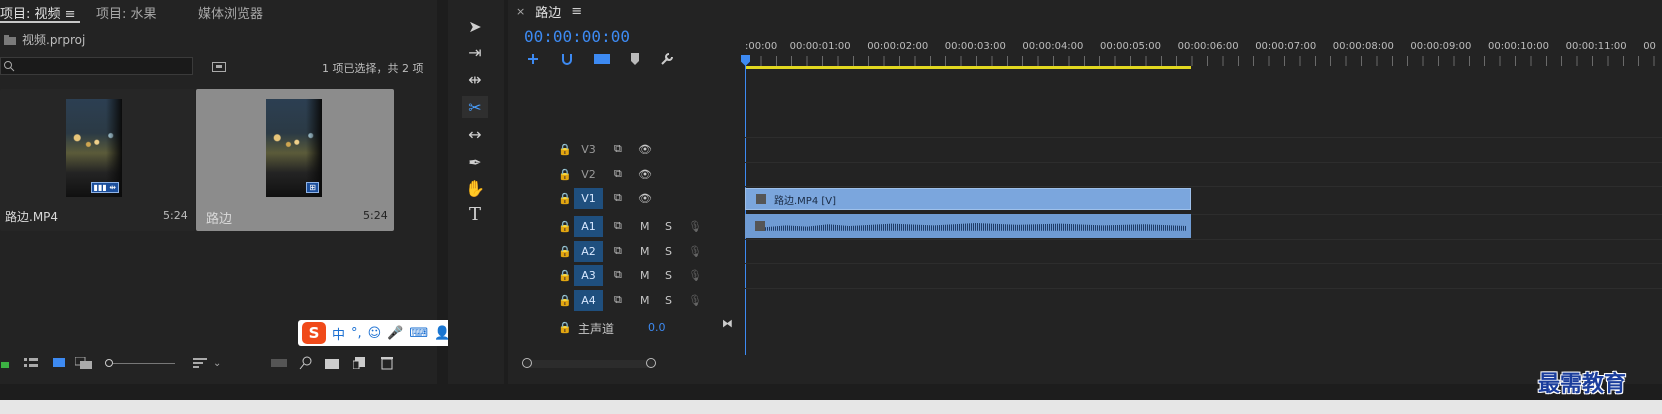 This screenshot has width=1662, height=414. What do you see at coordinates (527, 363) in the screenshot?
I see `scroll-start-handle` at bounding box center [527, 363].